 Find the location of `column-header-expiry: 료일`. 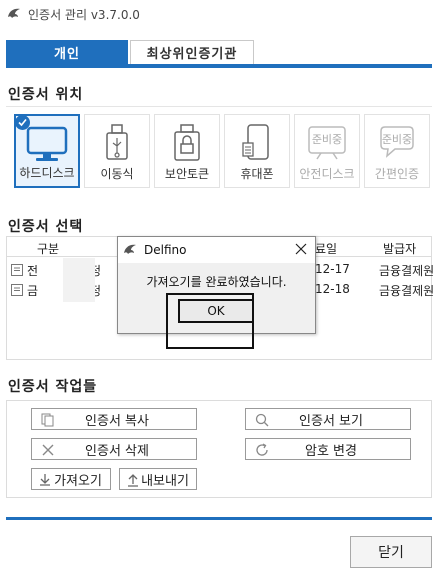

column-header-expiry: 료일 is located at coordinates (326, 248).